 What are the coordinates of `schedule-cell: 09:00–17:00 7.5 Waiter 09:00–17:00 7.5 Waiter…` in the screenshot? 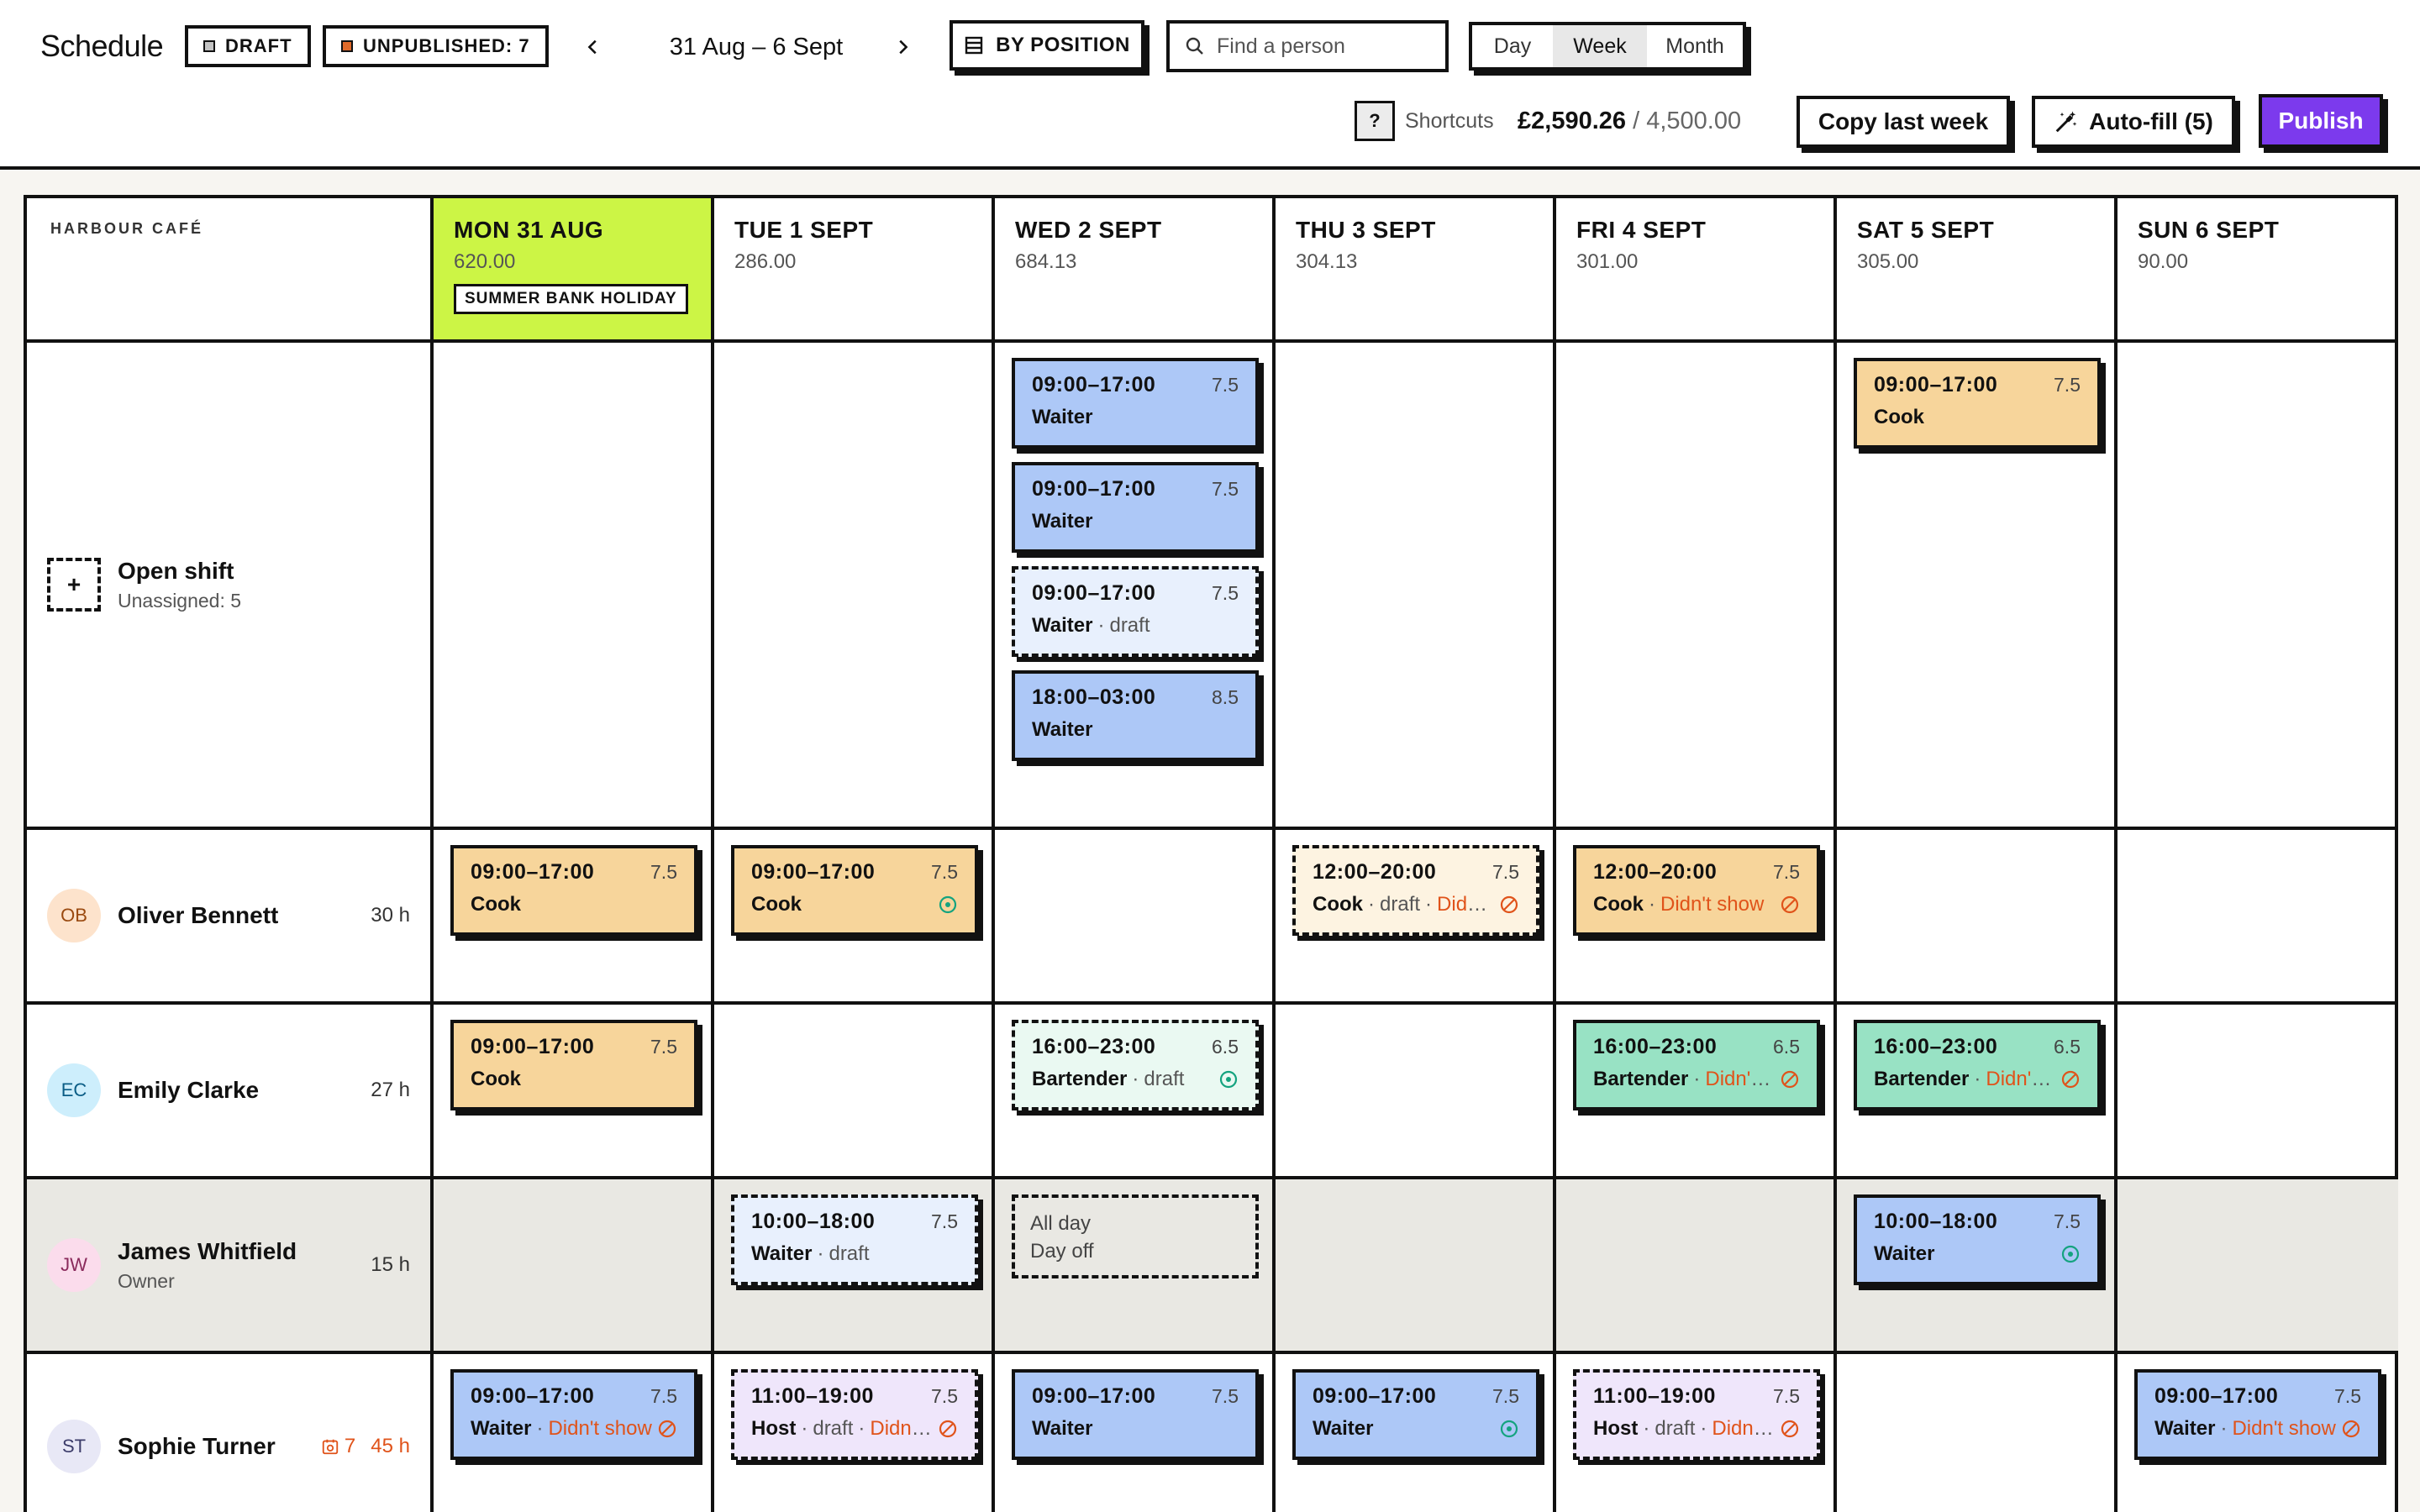 It's located at (1135, 586).